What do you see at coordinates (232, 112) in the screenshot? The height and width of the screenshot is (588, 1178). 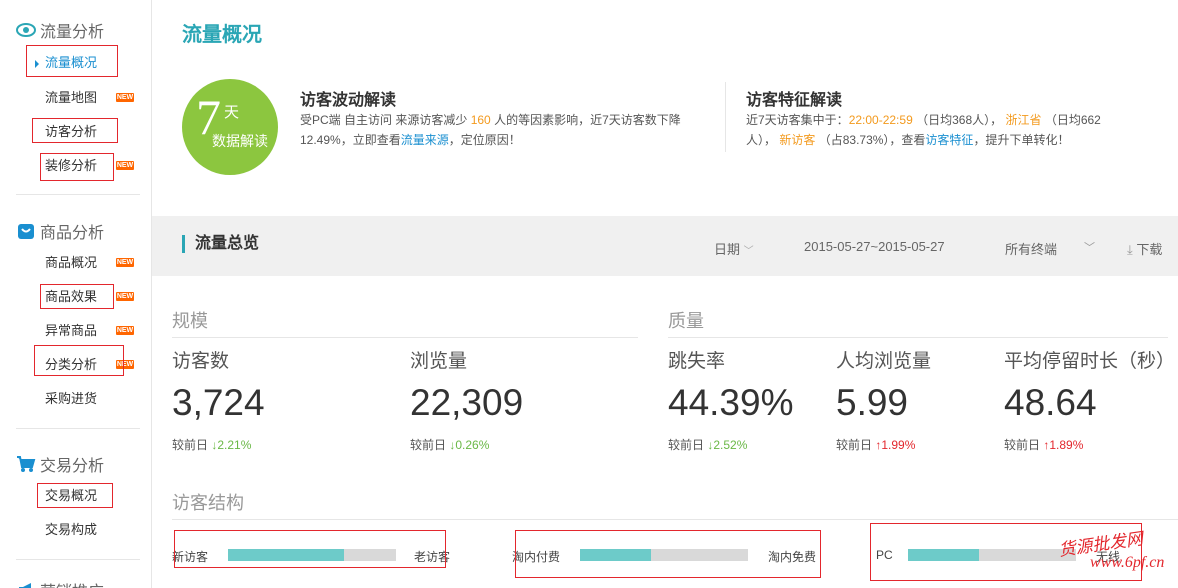 I see `badge-unit: 天` at bounding box center [232, 112].